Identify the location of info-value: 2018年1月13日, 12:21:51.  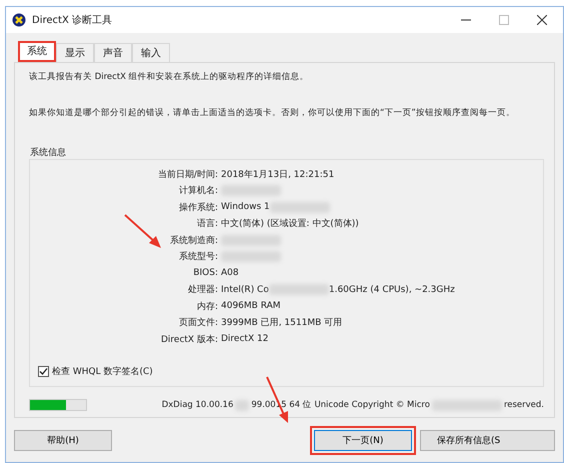
(277, 174).